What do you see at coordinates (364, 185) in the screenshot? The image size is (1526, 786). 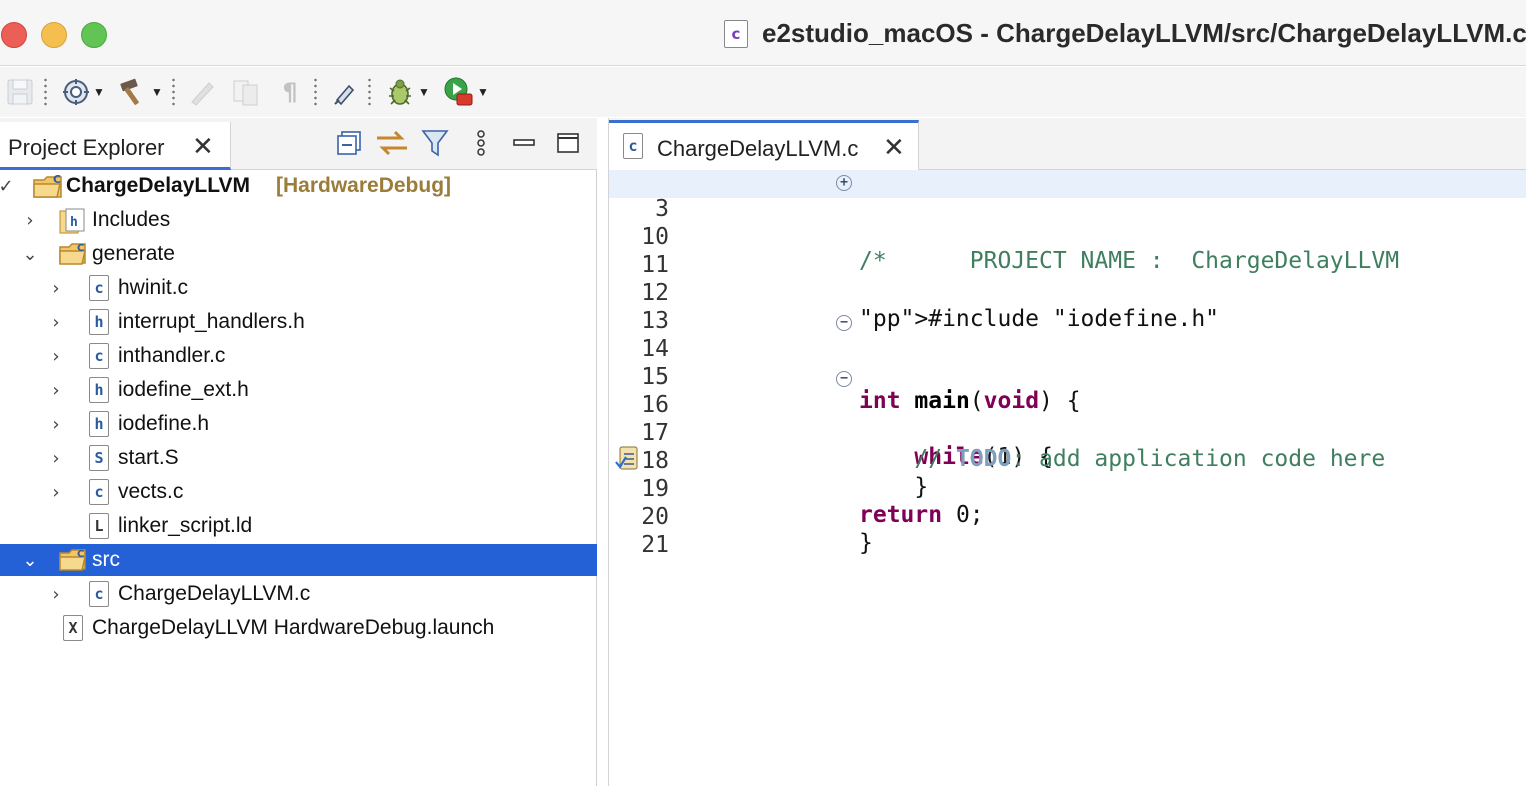 I see `build-config-decoration: [HardwareDebug]` at bounding box center [364, 185].